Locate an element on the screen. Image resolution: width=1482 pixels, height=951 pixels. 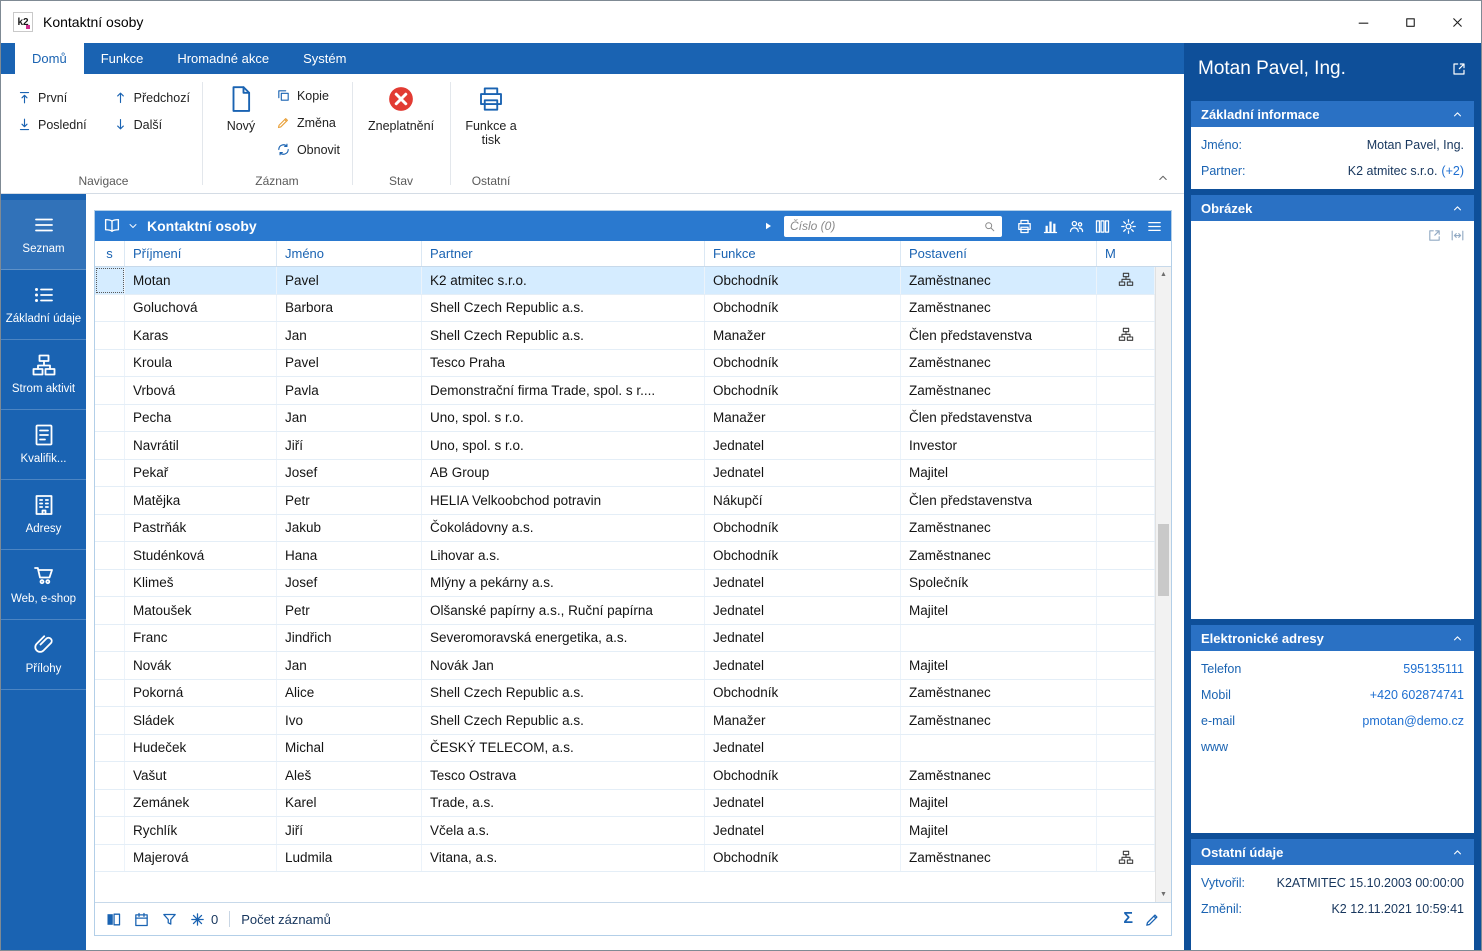
vertical-scrollbar: ▲ ▼ is located at coordinates (1163, 584).